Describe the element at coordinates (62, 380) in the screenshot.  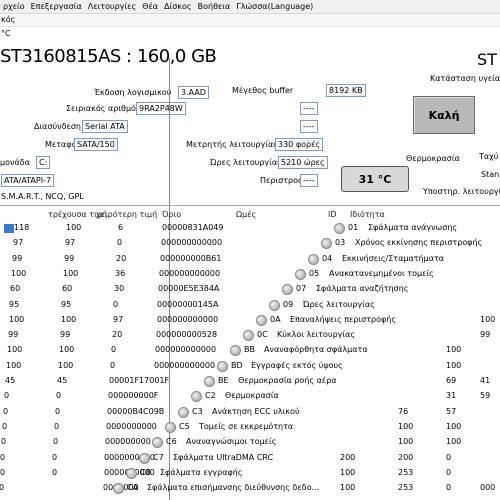
I see `smart-cell-left: 45` at that location.